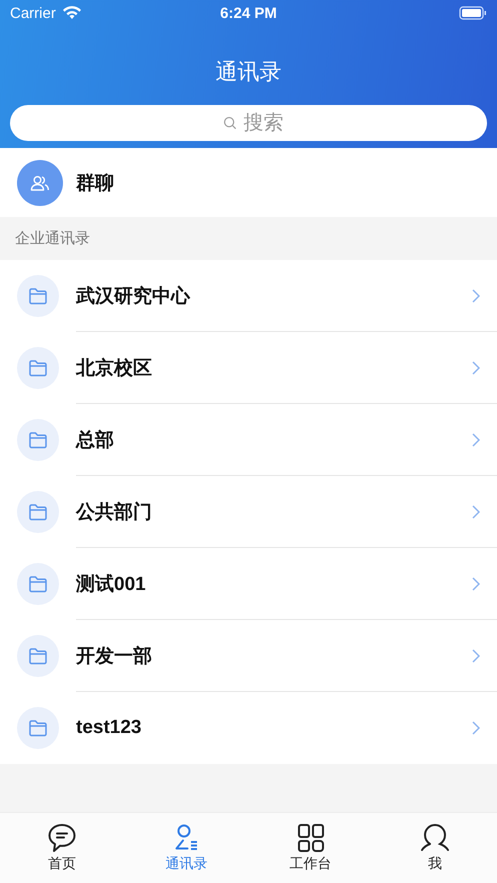  What do you see at coordinates (248, 123) in the screenshot?
I see `search-field: 搜索` at bounding box center [248, 123].